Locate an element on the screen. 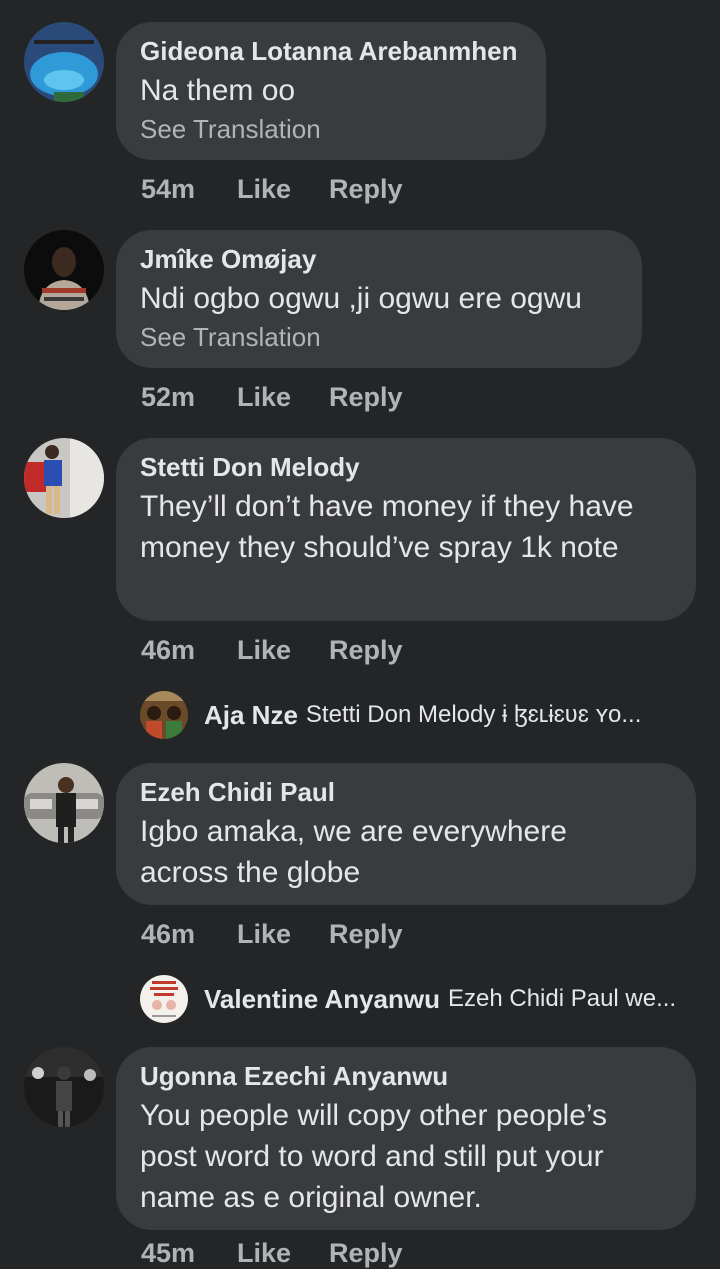 This screenshot has width=720, height=1269. comment-actions: 54m Like Reply is located at coordinates (272, 189).